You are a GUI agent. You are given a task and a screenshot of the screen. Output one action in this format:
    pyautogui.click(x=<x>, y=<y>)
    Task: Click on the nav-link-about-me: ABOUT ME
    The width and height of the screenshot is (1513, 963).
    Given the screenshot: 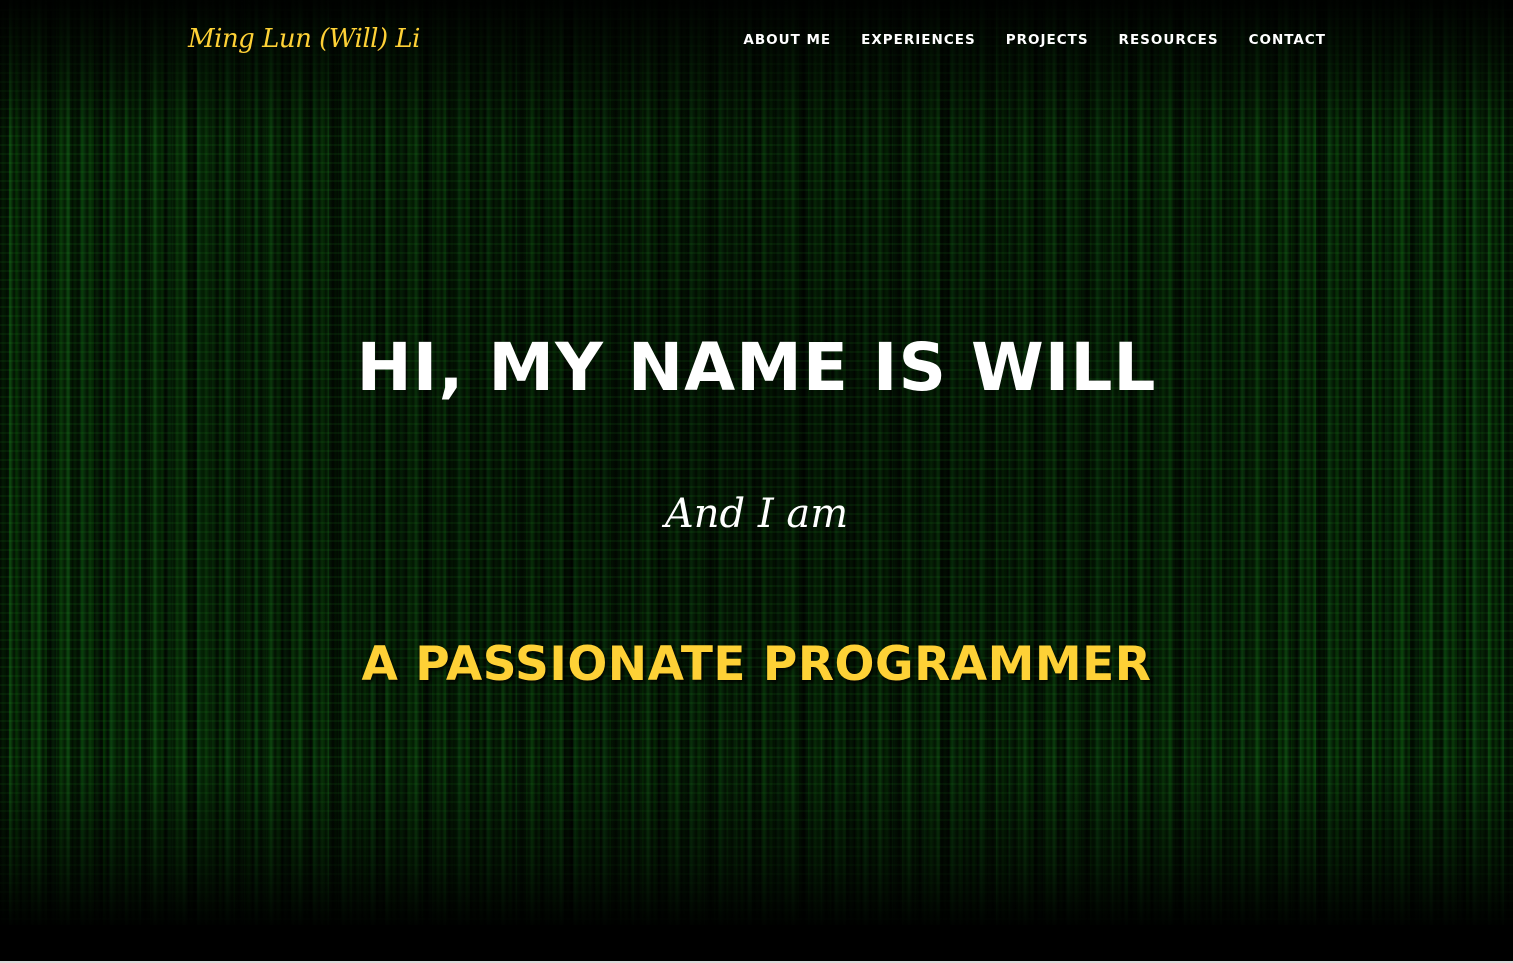 What is the action you would take?
    pyautogui.click(x=787, y=40)
    